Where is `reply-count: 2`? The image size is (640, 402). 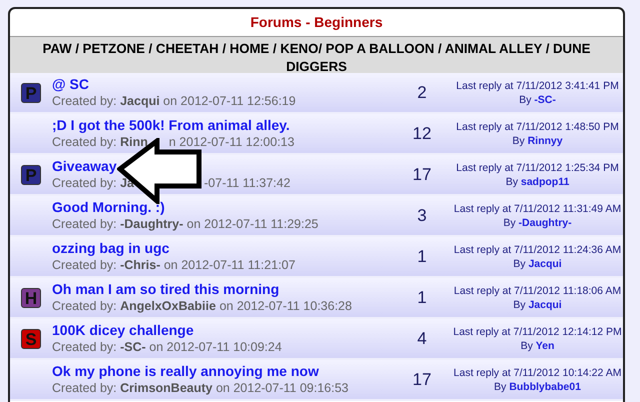 reply-count: 2 is located at coordinates (422, 92).